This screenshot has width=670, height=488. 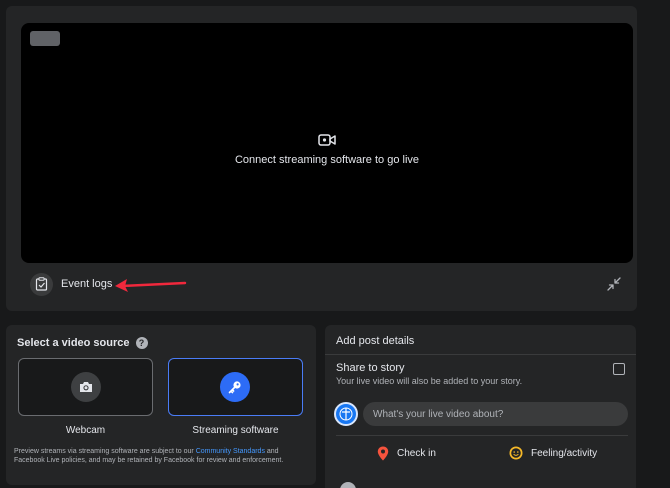 I want to click on help-icon: ?, so click(x=141, y=343).